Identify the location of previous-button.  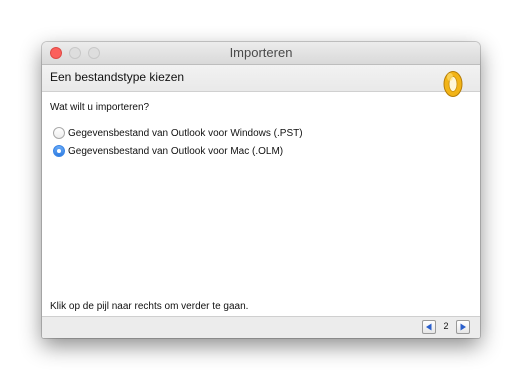
(429, 327).